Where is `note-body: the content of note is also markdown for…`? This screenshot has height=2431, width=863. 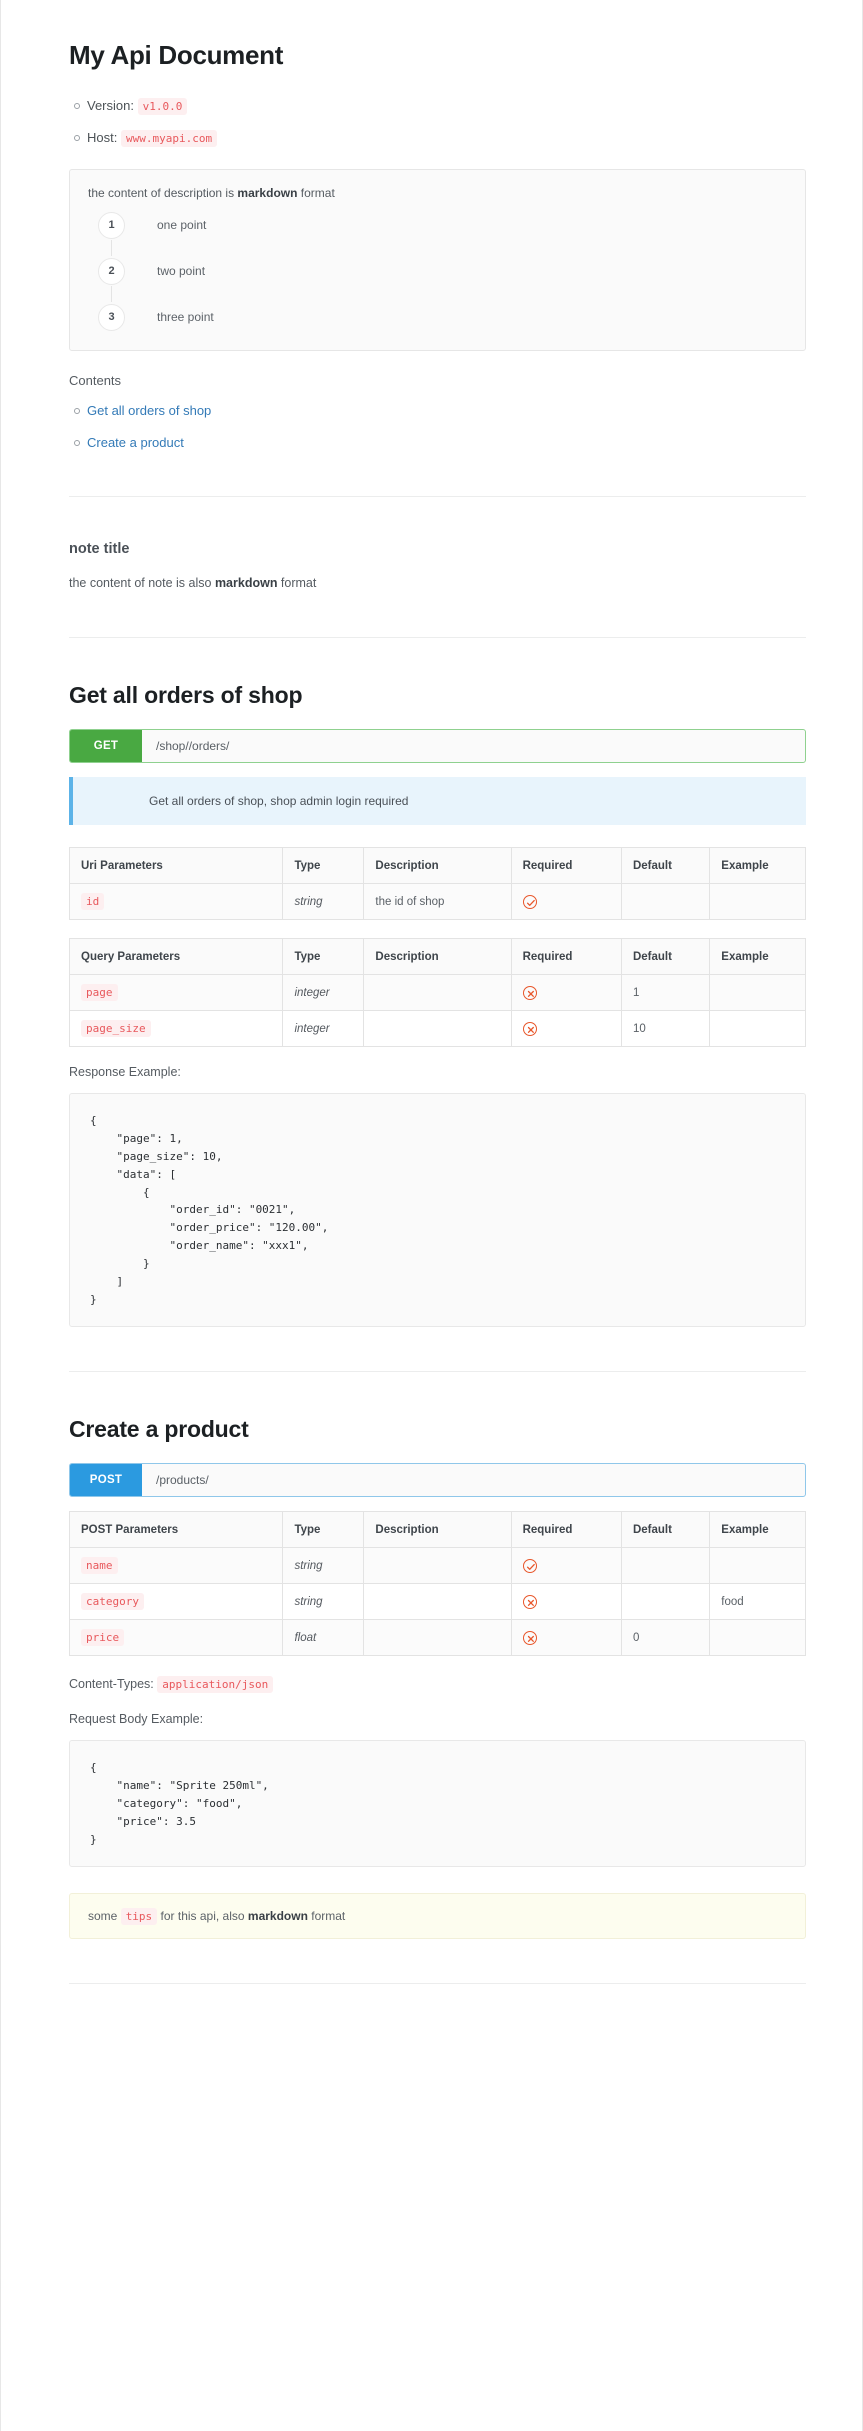 note-body: the content of note is also markdown for… is located at coordinates (437, 583).